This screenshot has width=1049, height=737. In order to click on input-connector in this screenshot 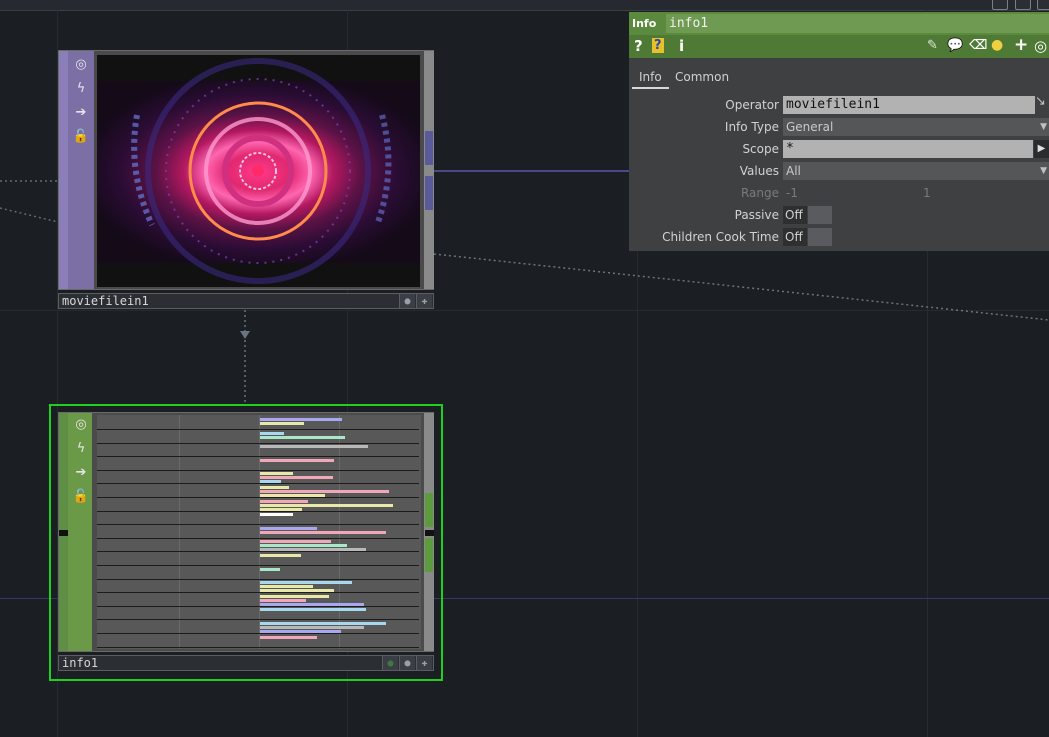, I will do `click(63, 533)`.